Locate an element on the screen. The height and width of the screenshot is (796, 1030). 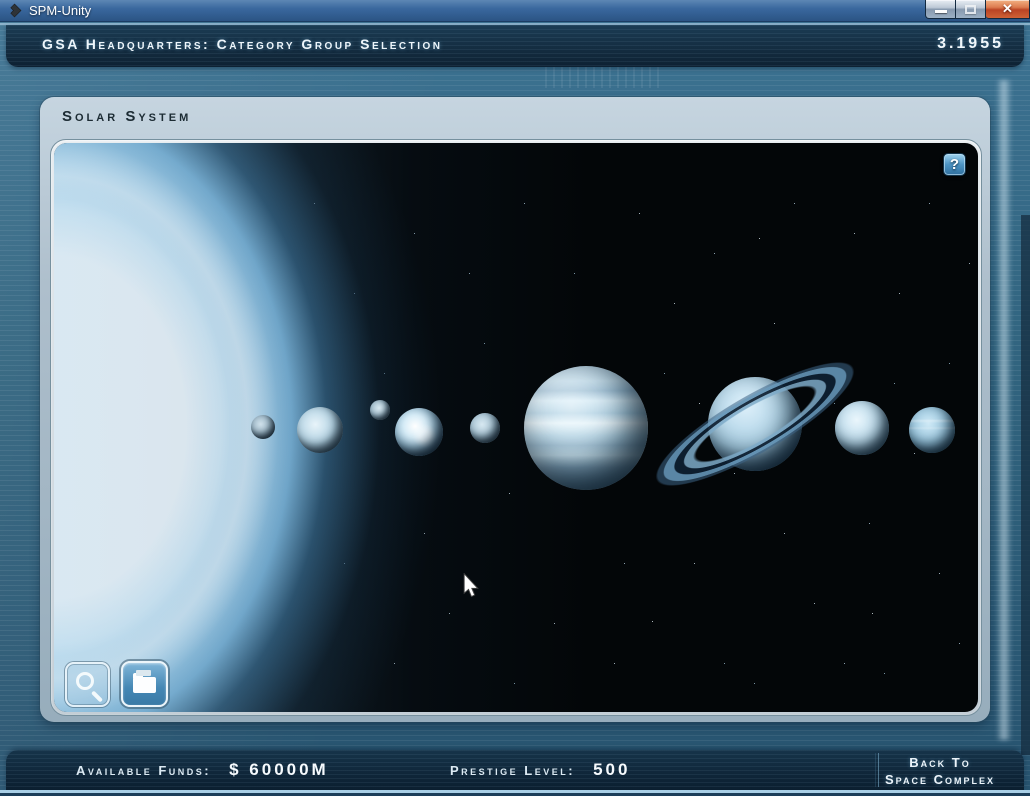
window-controls is located at coordinates (977, 10).